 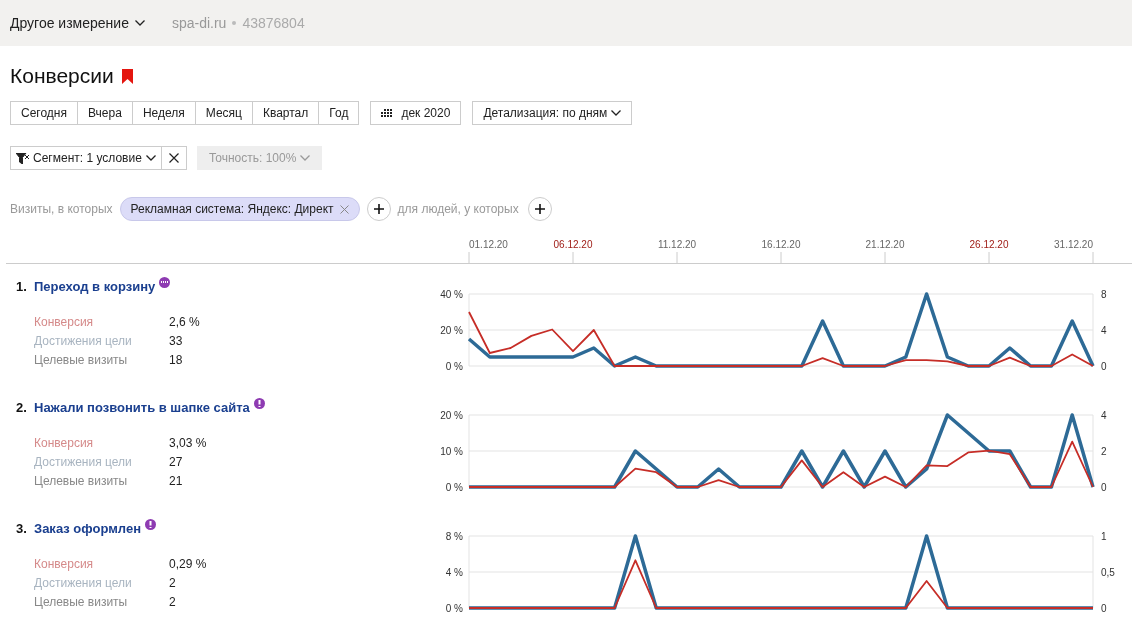 What do you see at coordinates (22, 408) in the screenshot?
I see `goal-number: 2.` at bounding box center [22, 408].